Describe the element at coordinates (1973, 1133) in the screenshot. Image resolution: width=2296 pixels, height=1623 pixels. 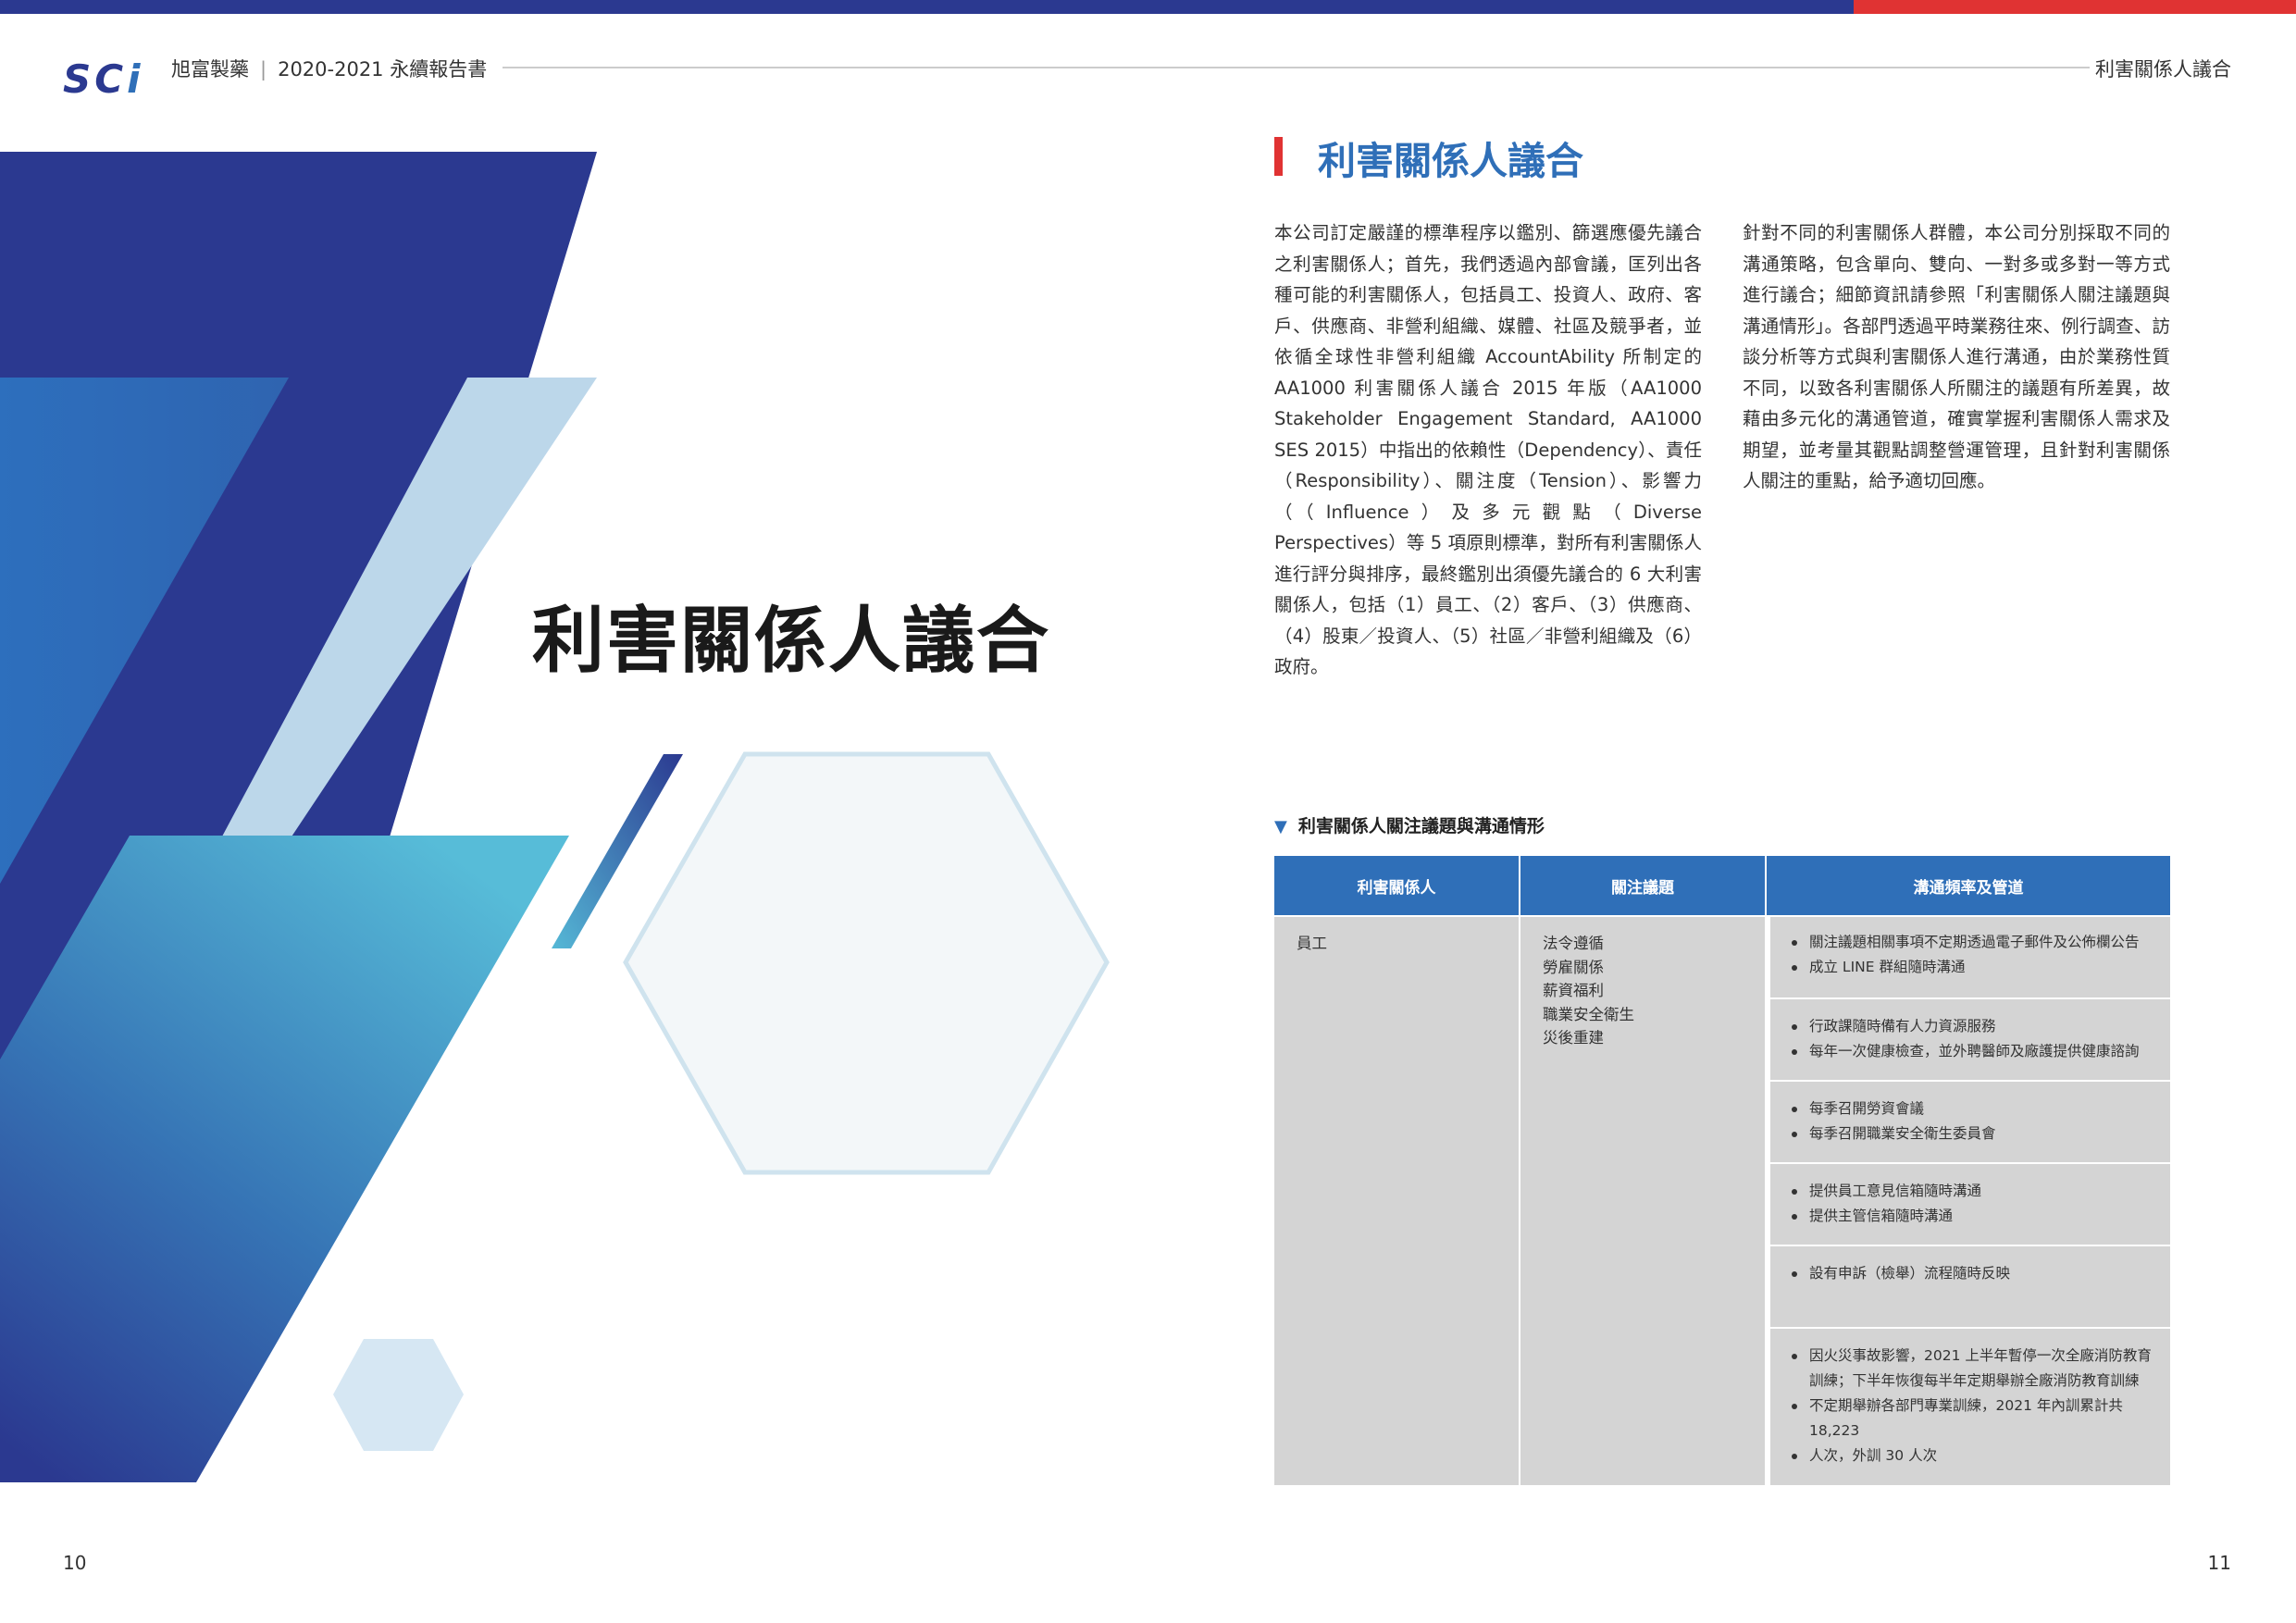
I see `channel-item: 每季召開職業安全衛生委員會` at that location.